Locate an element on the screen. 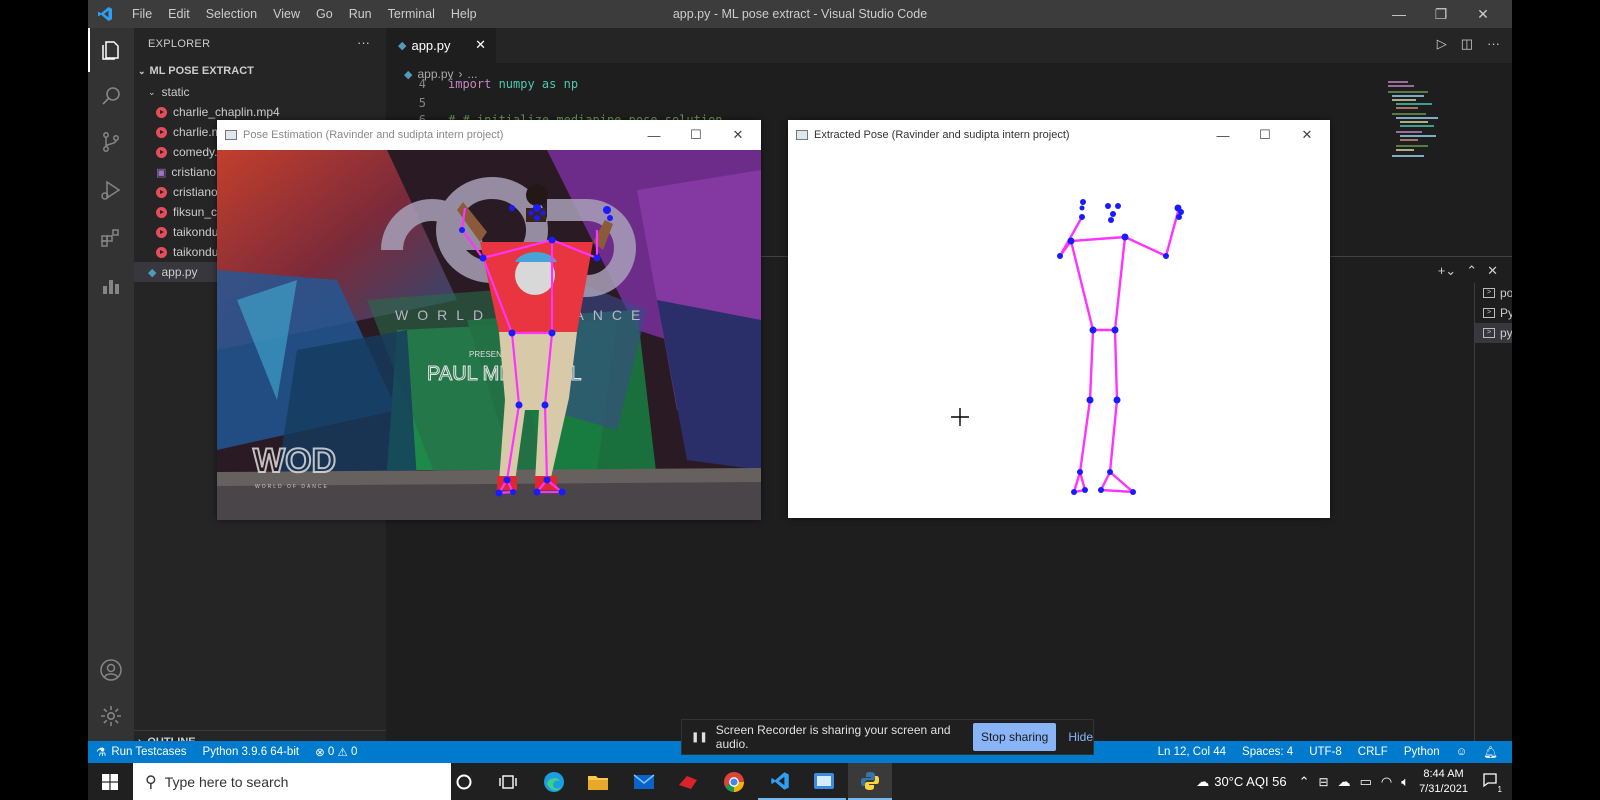 The image size is (1600, 800). indentation: Spaces: 4 is located at coordinates (1267, 752).